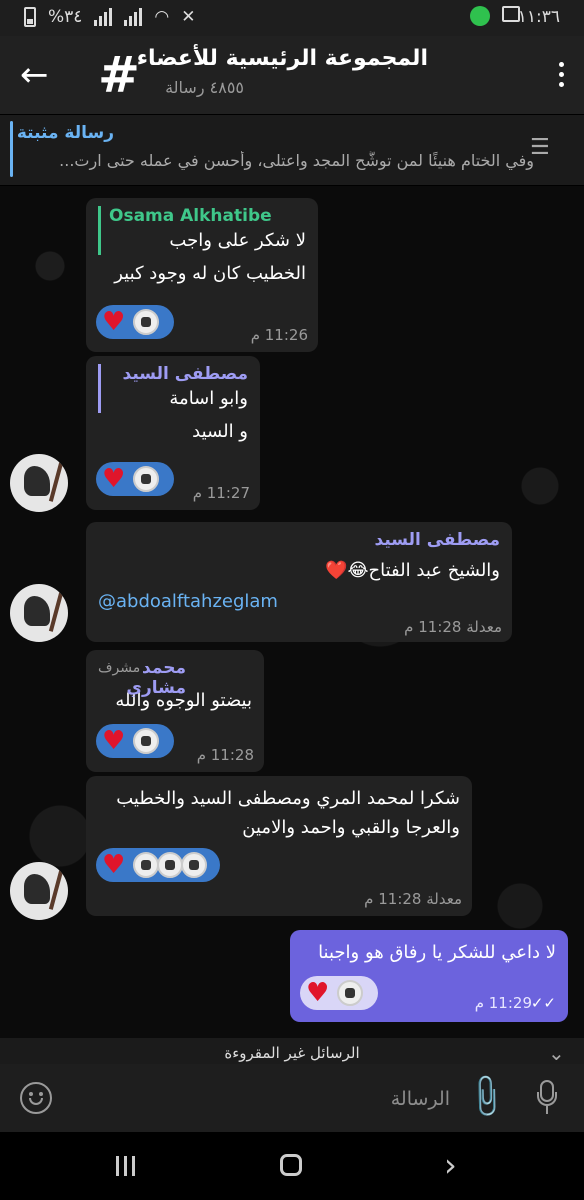 Image resolution: width=584 pixels, height=1200 pixels. Describe the element at coordinates (288, 798) in the screenshot. I see `message-line: شكرا لمحمد المري ومصطفى السيد والخطيب` at that location.